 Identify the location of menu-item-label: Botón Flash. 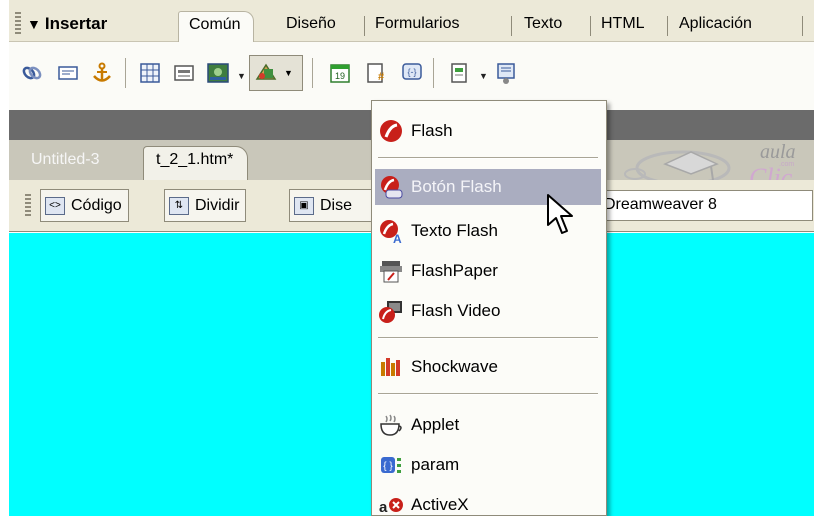
(456, 186).